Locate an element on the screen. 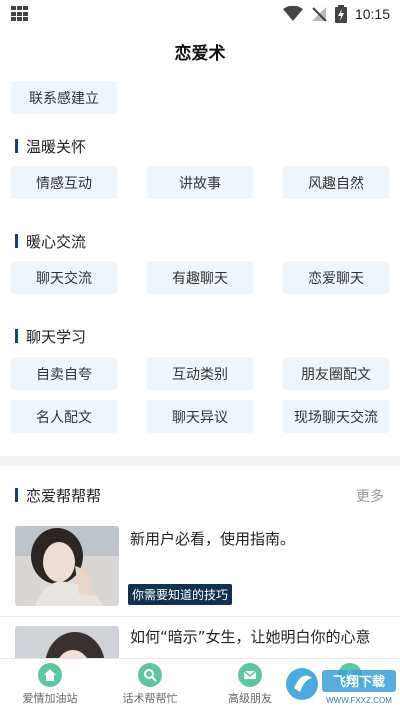 Image resolution: width=400 pixels, height=710 pixels. more-link: 更多 is located at coordinates (370, 496).